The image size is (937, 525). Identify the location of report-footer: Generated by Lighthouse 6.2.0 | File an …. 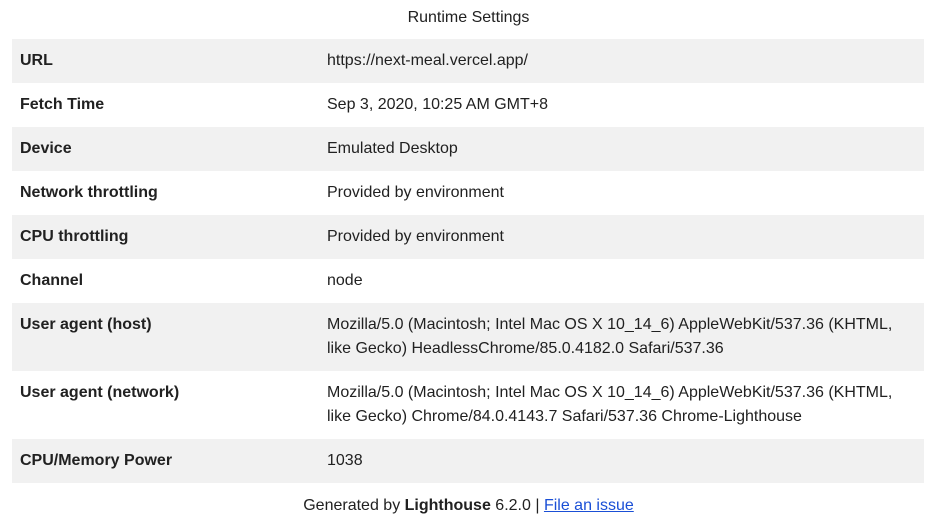
(468, 506).